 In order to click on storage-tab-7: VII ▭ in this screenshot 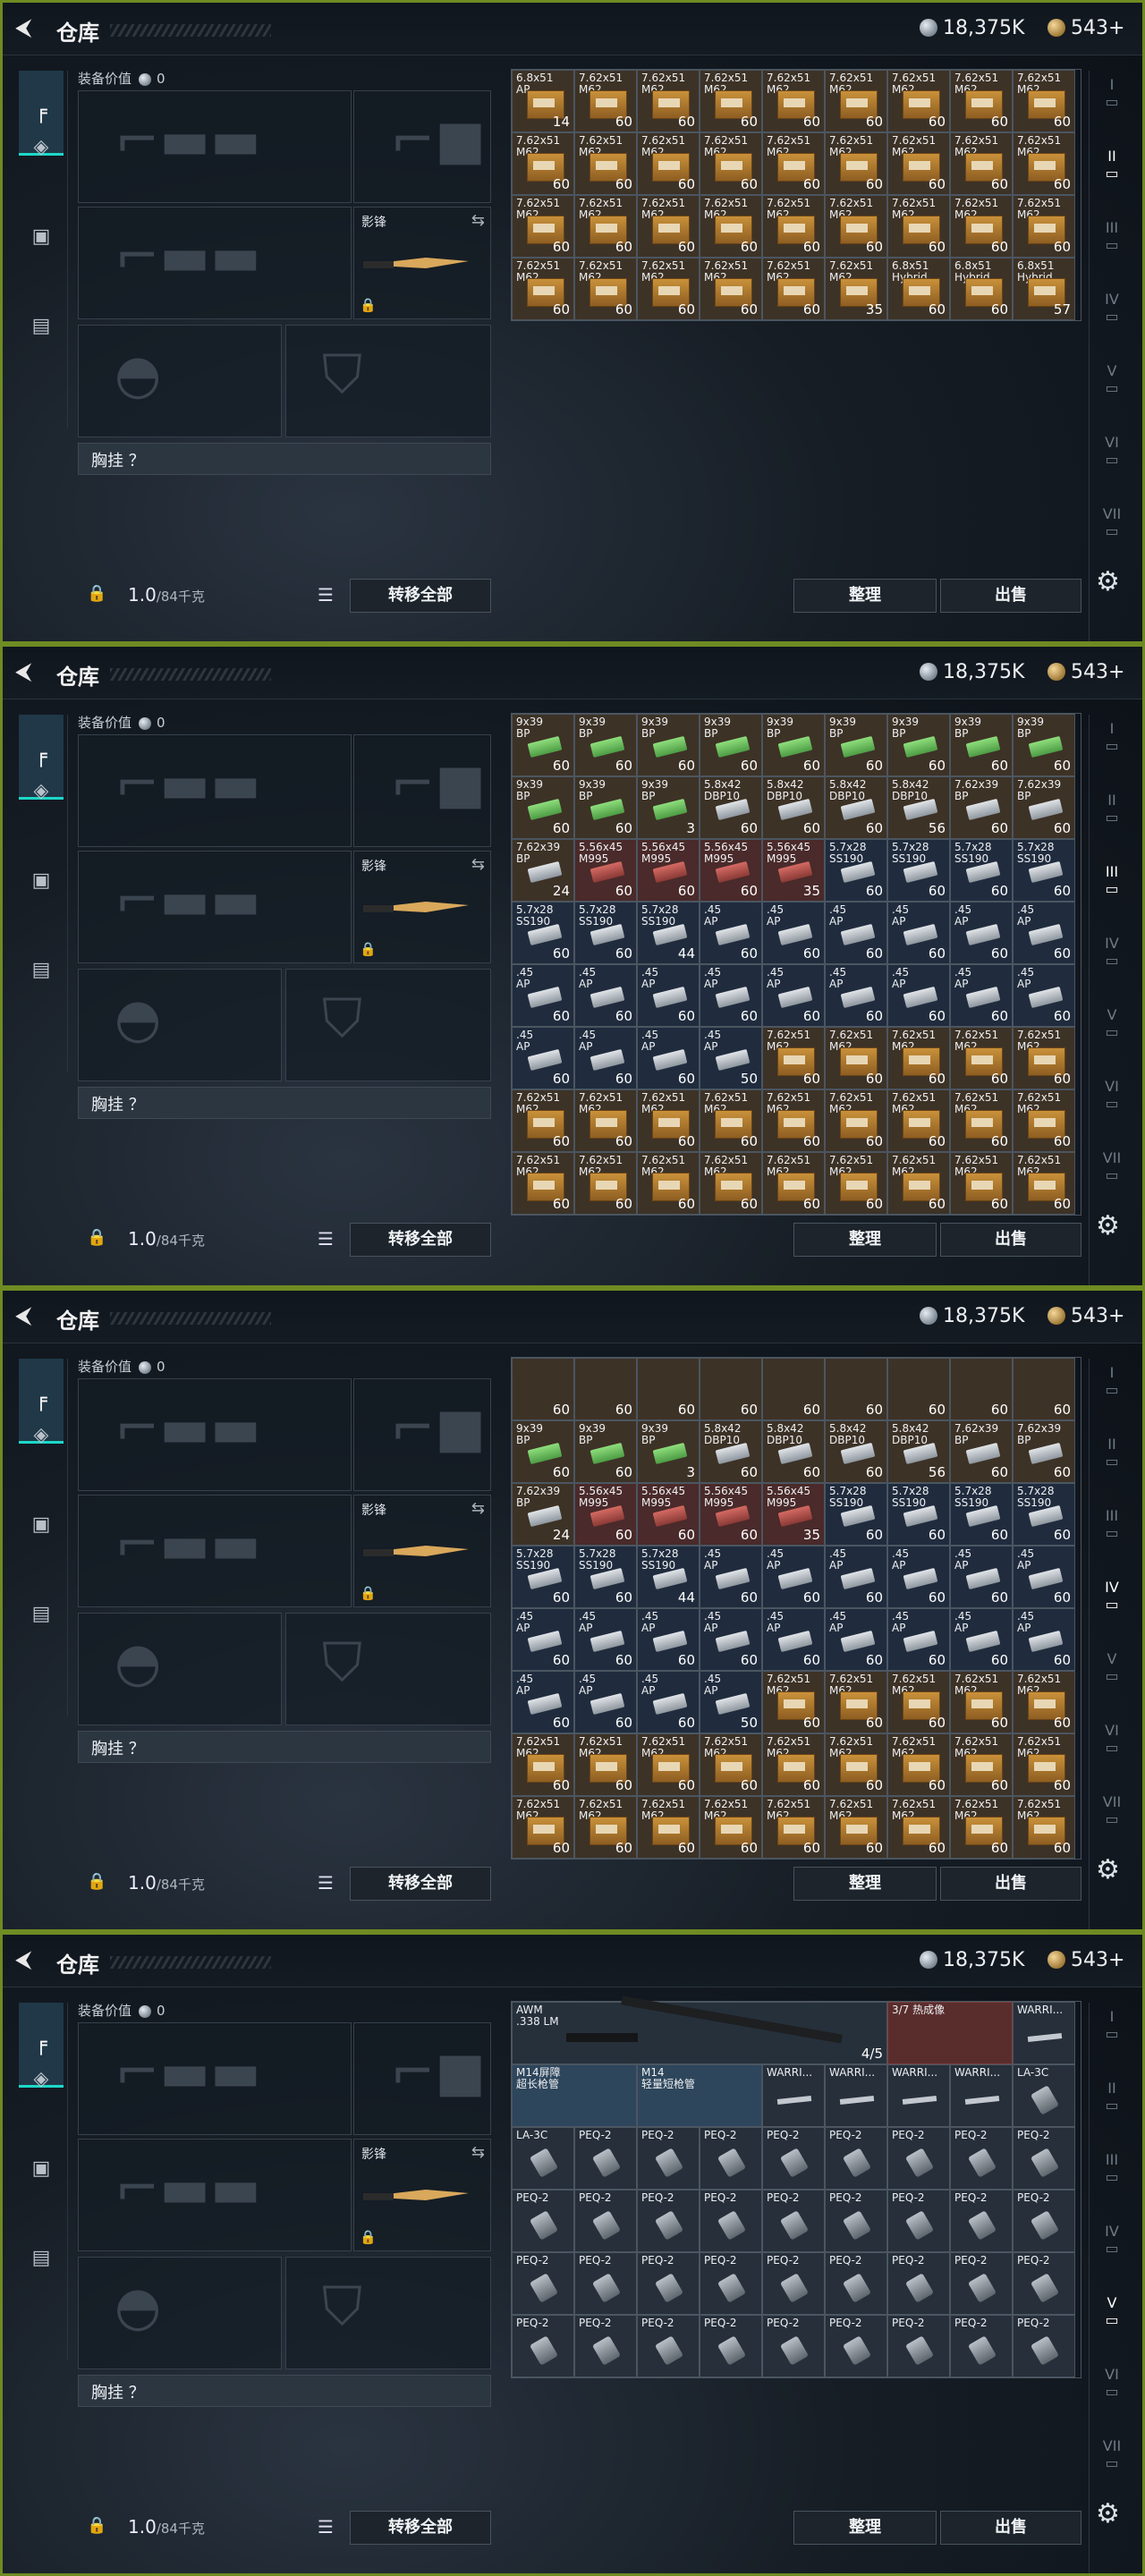, I will do `click(1112, 522)`.